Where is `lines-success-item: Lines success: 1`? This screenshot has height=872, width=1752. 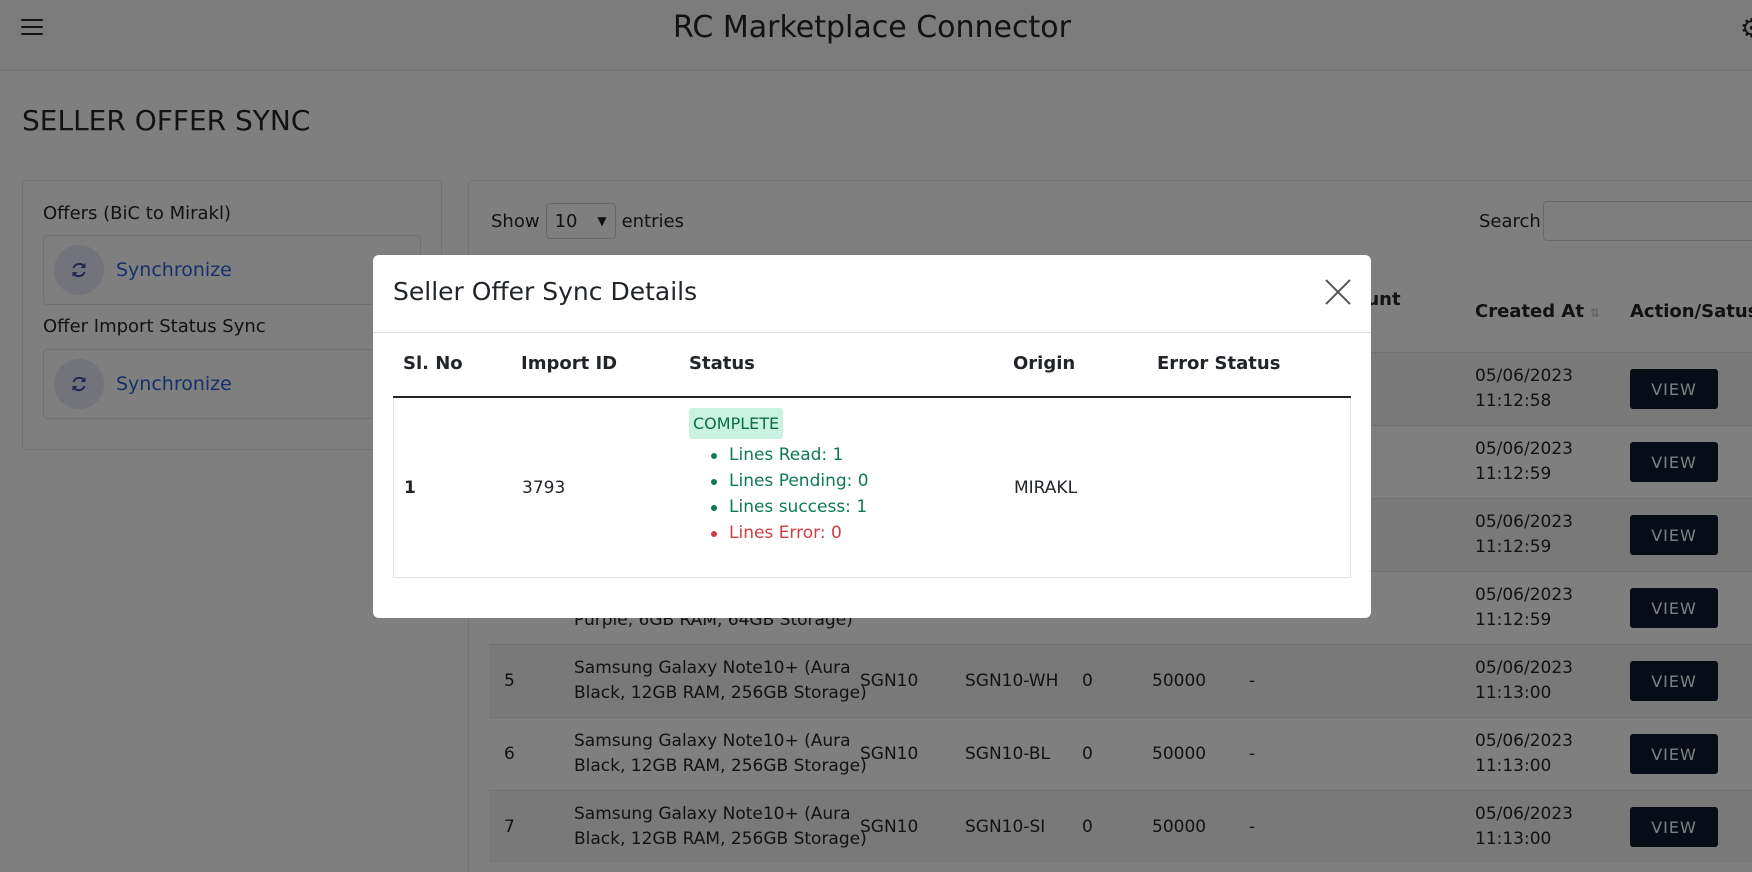 lines-success-item: Lines success: 1 is located at coordinates (790, 507).